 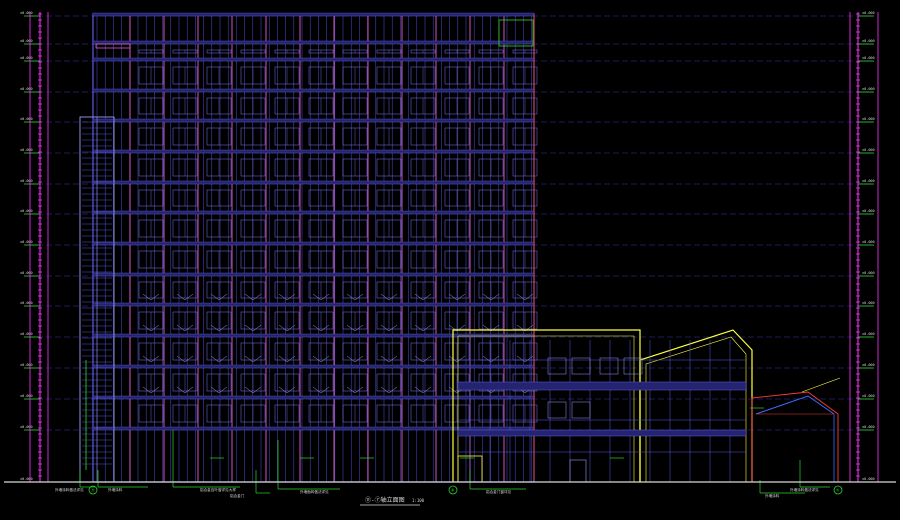 I want to click on drawing-scale: 1:100, so click(x=418, y=500).